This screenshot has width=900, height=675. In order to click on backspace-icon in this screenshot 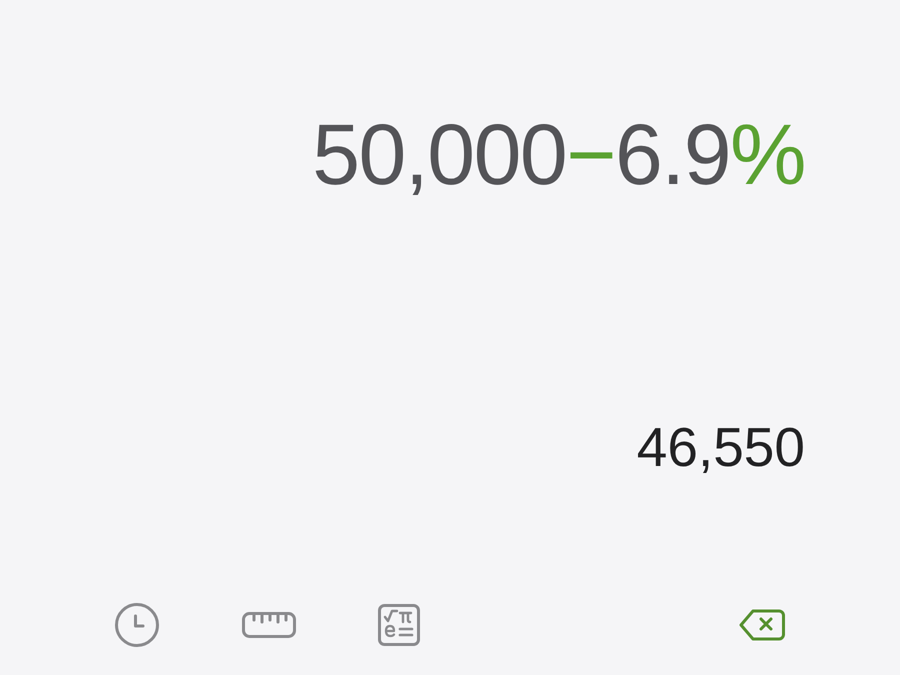, I will do `click(762, 625)`.